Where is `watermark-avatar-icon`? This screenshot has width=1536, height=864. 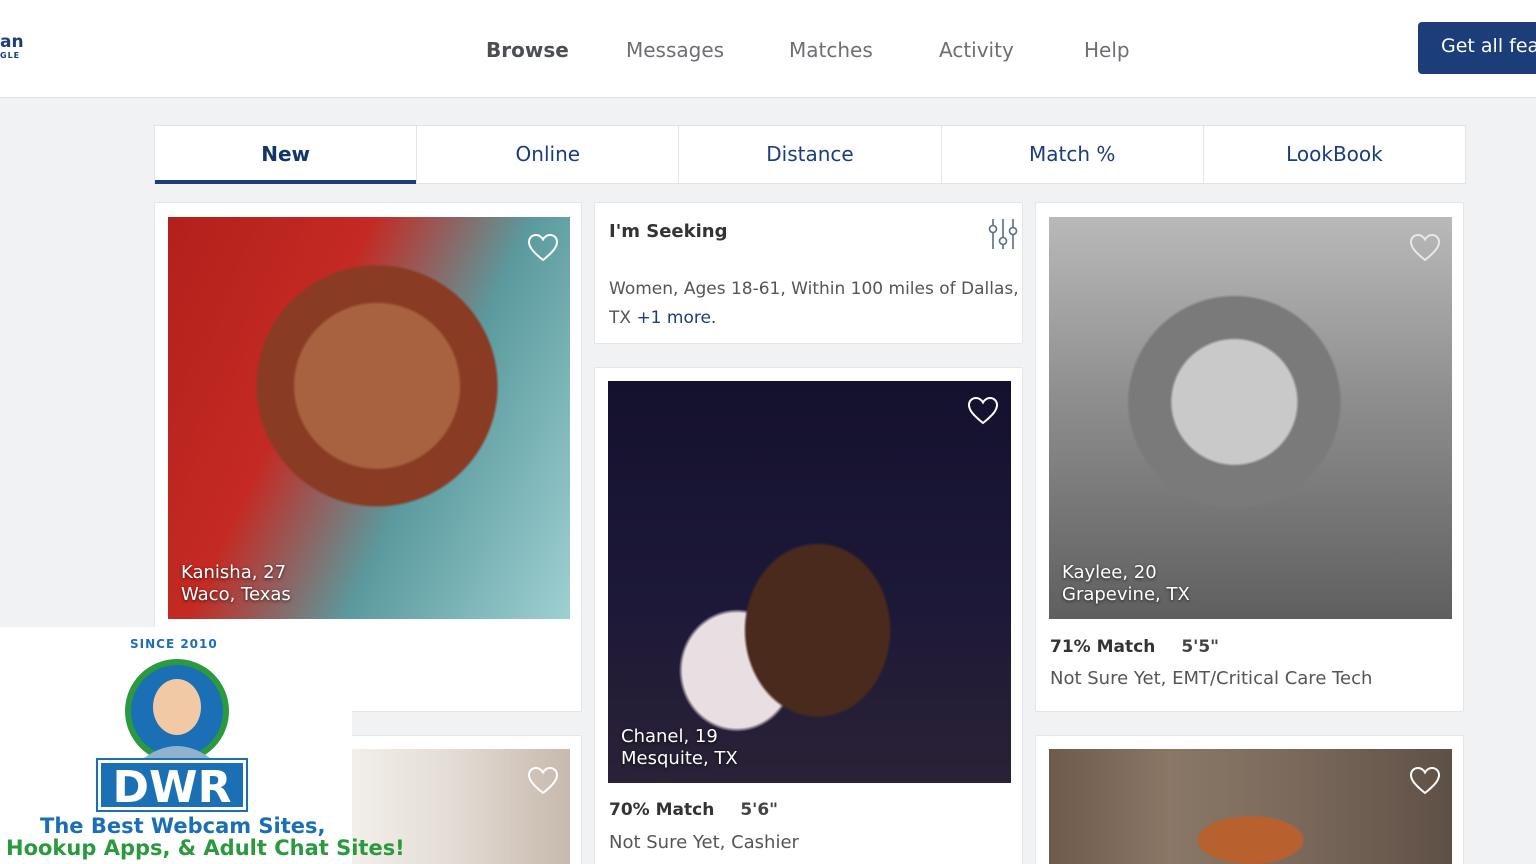 watermark-avatar-icon is located at coordinates (177, 711).